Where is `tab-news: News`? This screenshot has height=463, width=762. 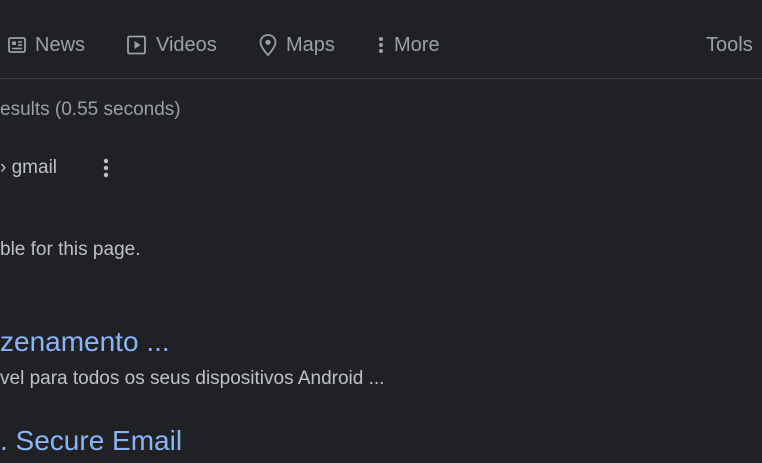 tab-news: News is located at coordinates (46, 45).